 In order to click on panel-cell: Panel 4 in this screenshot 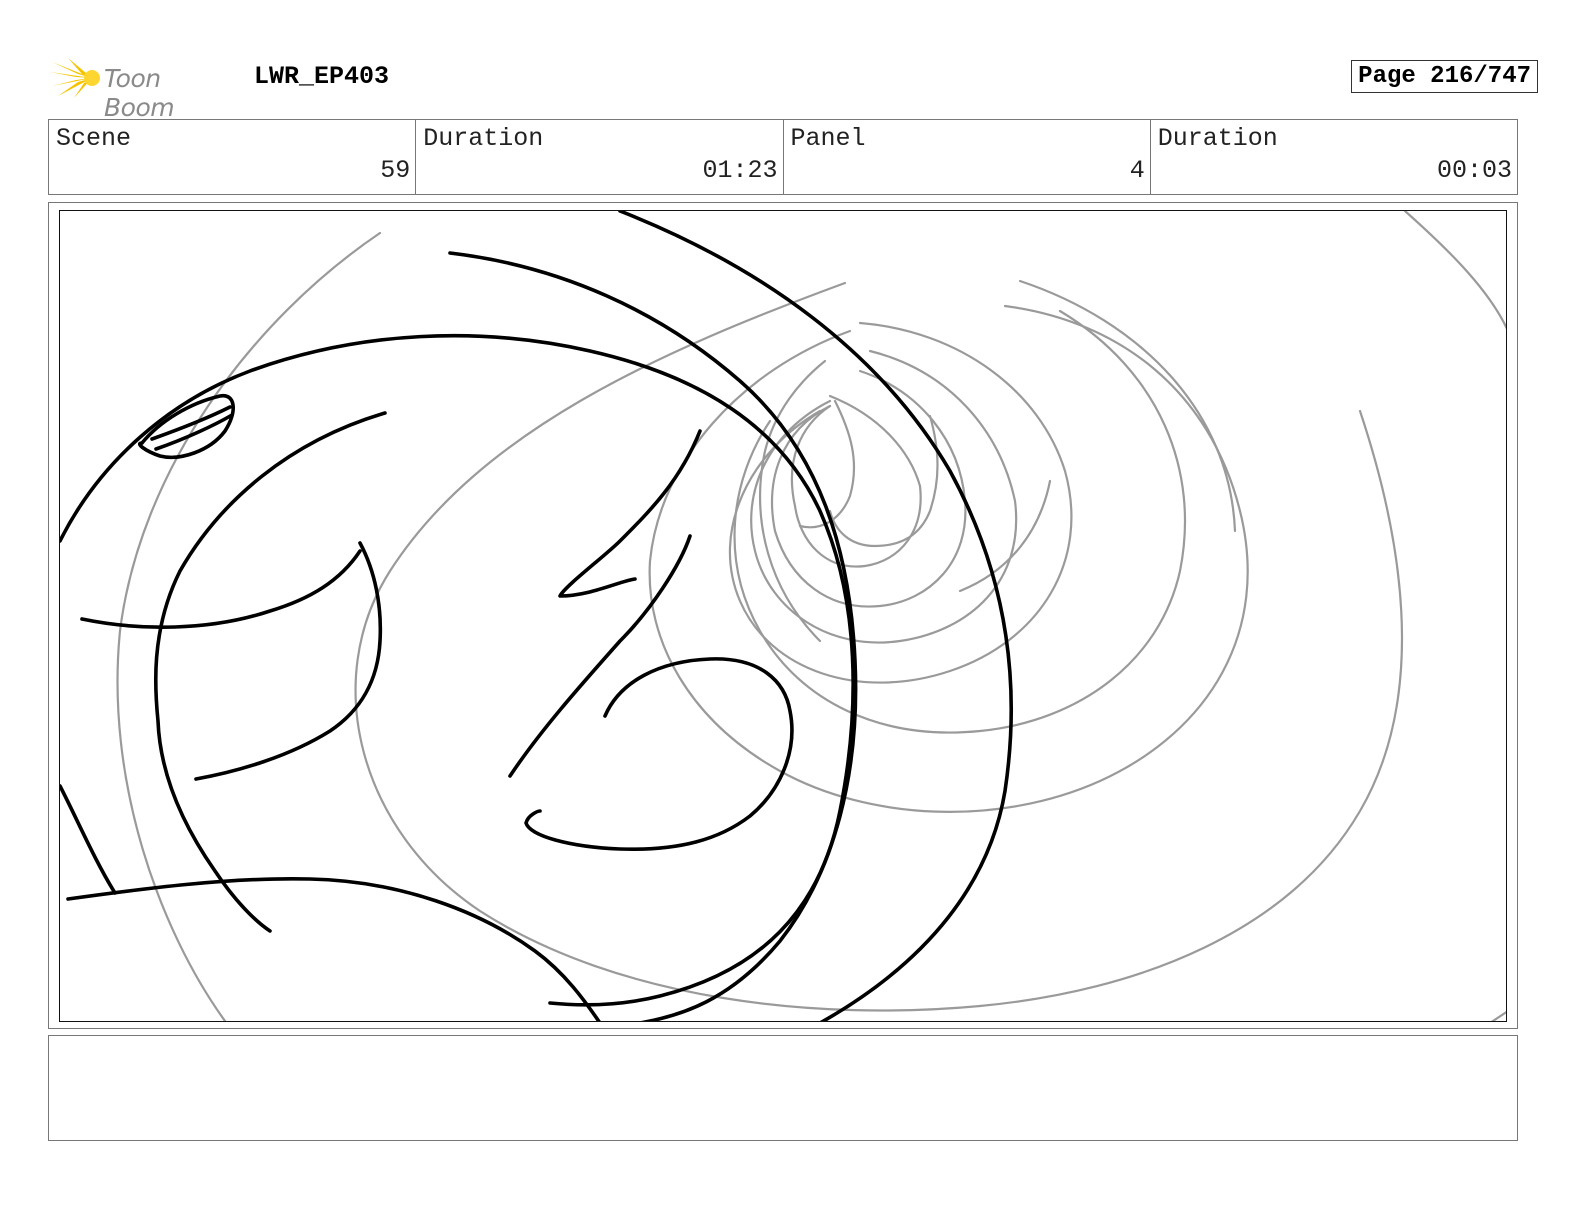, I will do `click(967, 157)`.